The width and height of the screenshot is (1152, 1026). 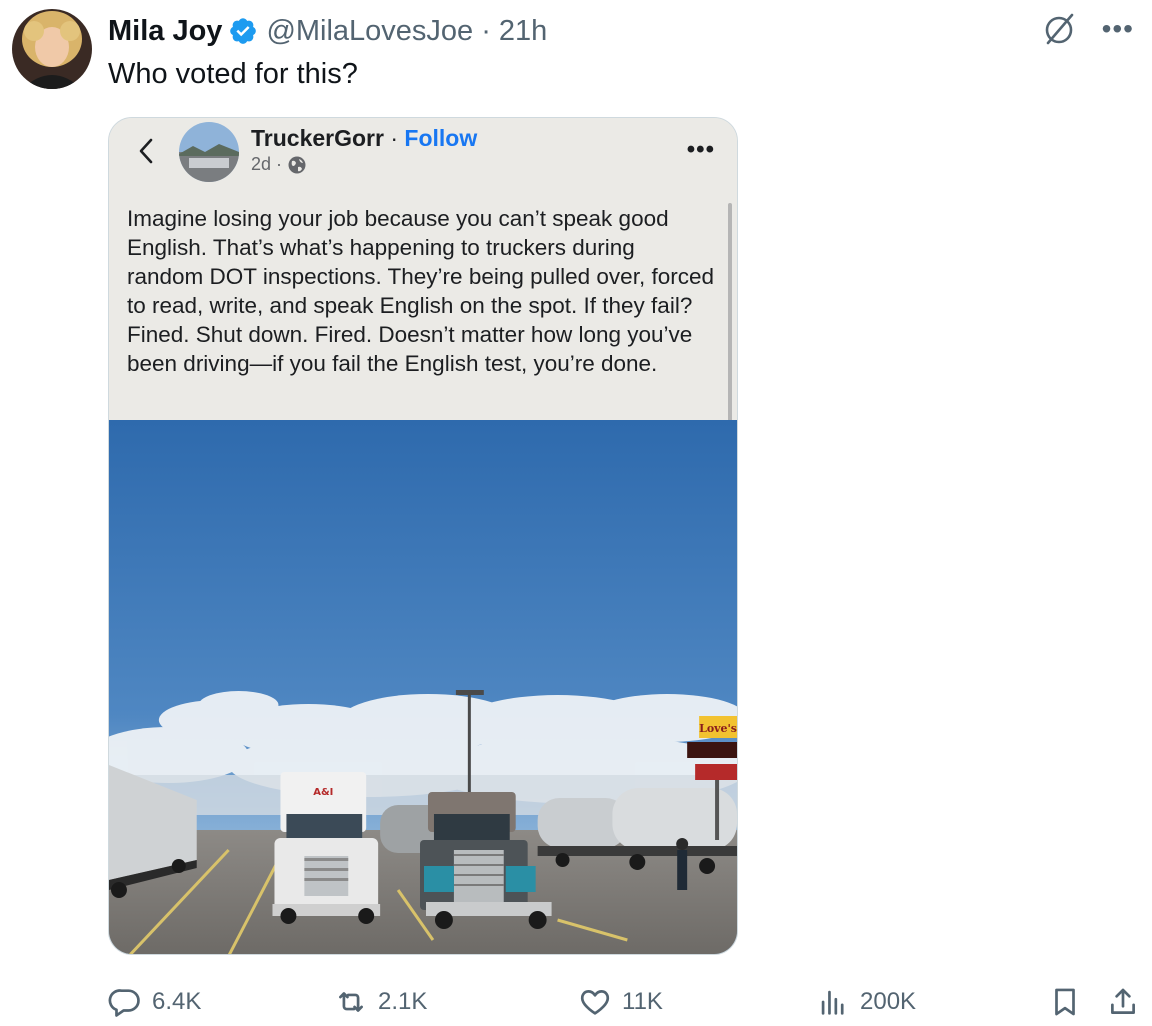 I want to click on screenshot-author-avatar, so click(x=209, y=152).